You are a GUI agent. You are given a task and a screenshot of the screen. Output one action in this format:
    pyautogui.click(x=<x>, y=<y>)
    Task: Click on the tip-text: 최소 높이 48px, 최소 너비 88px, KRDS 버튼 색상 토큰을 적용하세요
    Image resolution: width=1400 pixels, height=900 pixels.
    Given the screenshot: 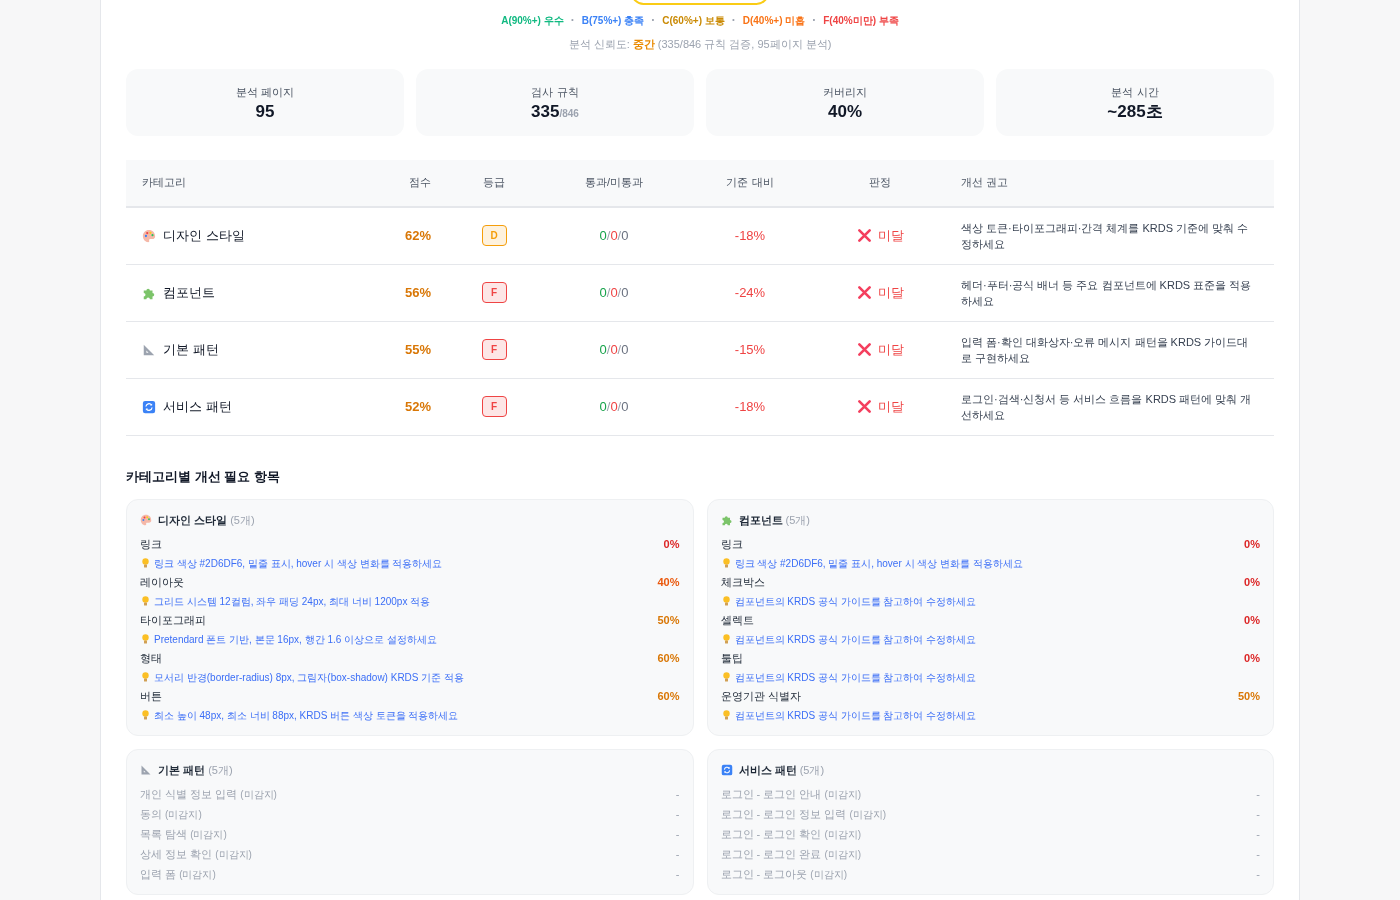 What is the action you would take?
    pyautogui.click(x=306, y=715)
    